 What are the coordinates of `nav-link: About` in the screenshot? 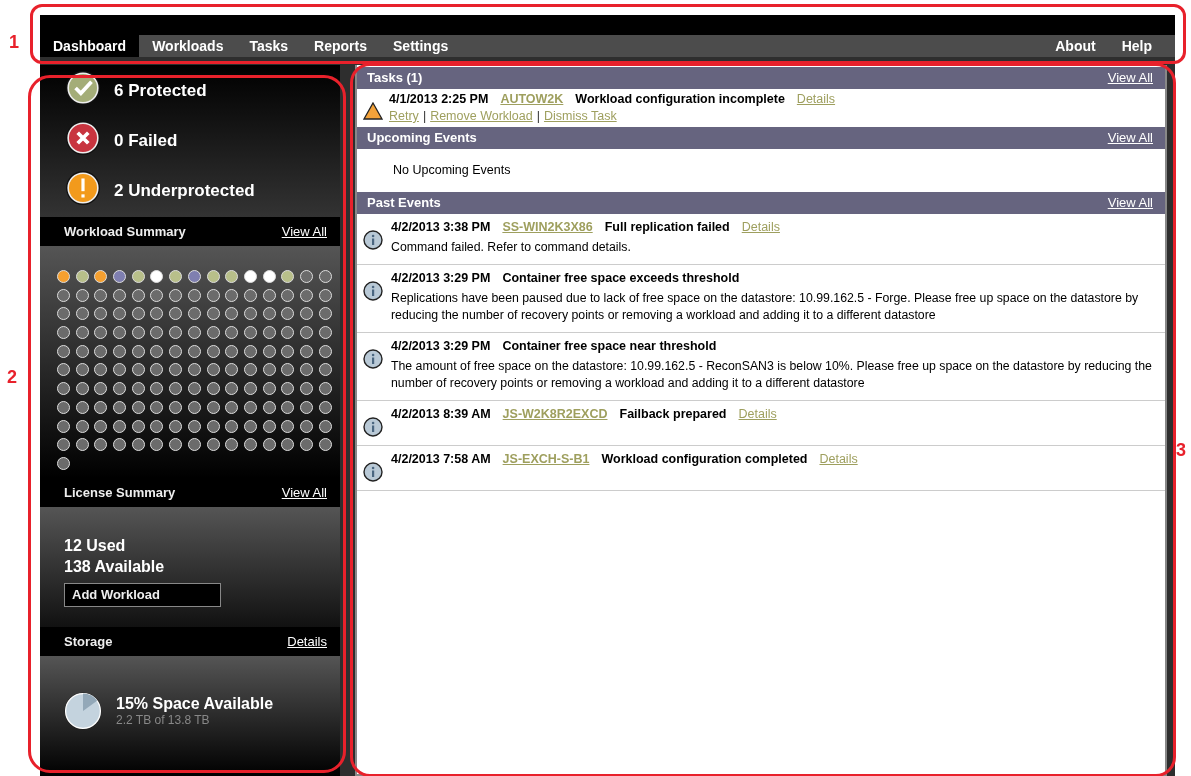 It's located at (1075, 46).